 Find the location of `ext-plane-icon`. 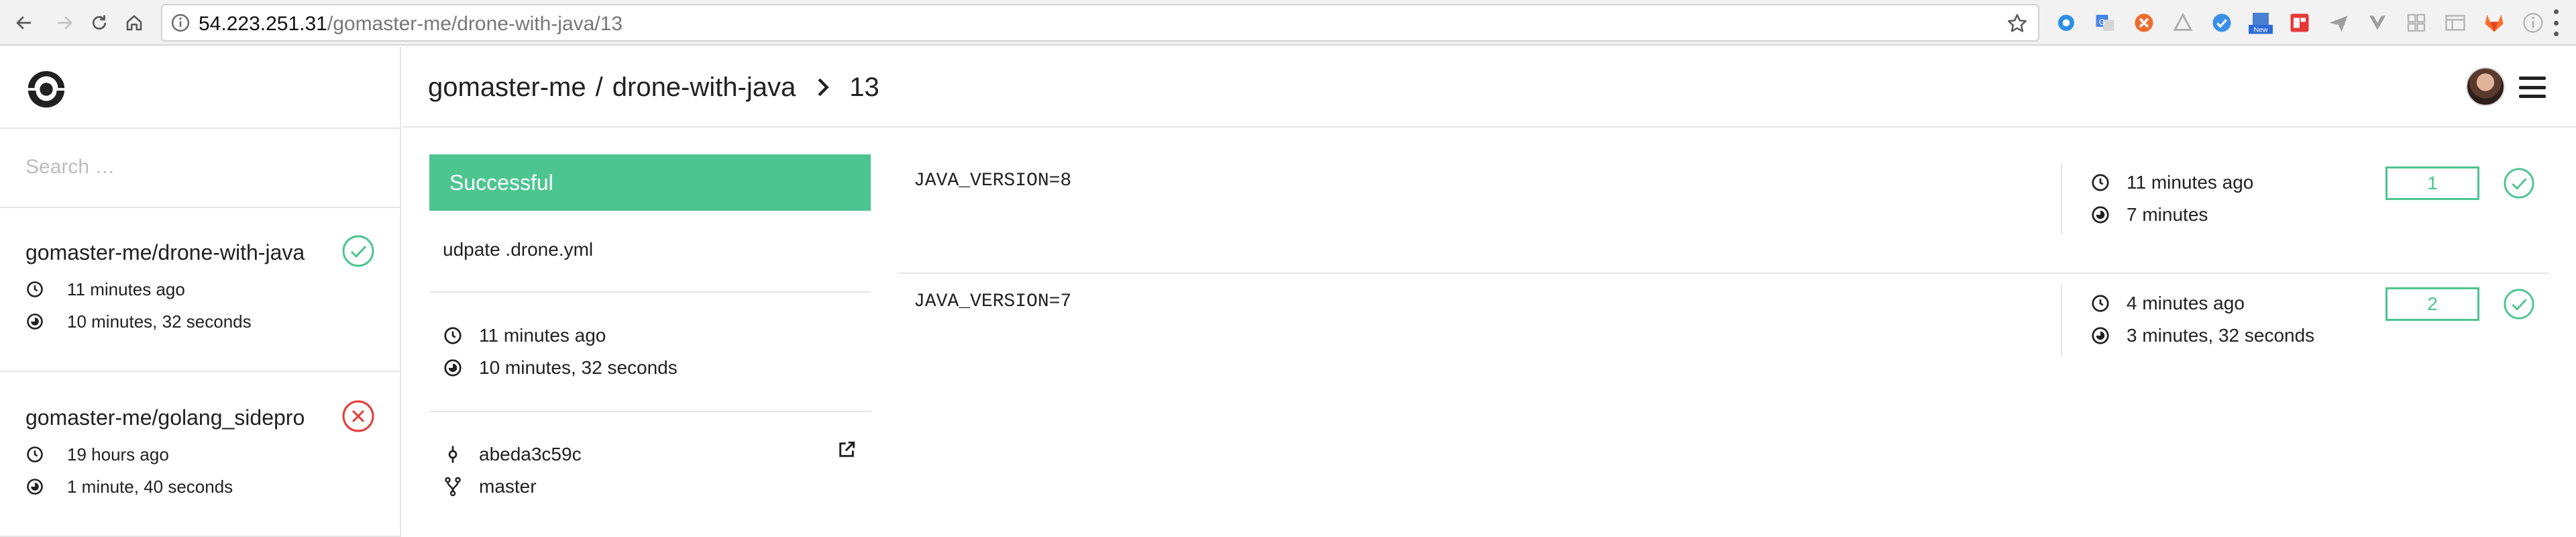

ext-plane-icon is located at coordinates (2338, 23).